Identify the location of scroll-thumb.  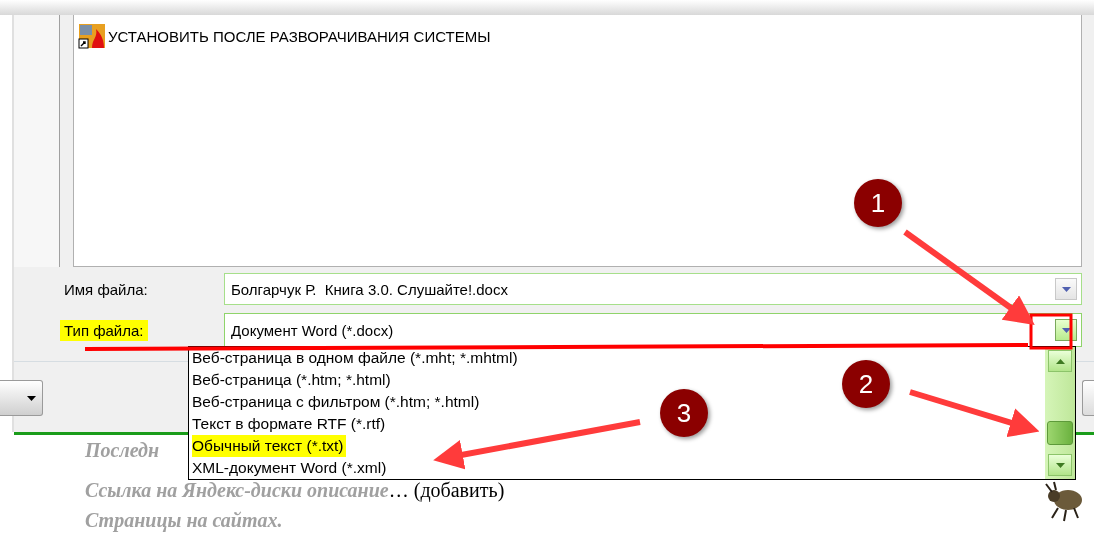
(1060, 433).